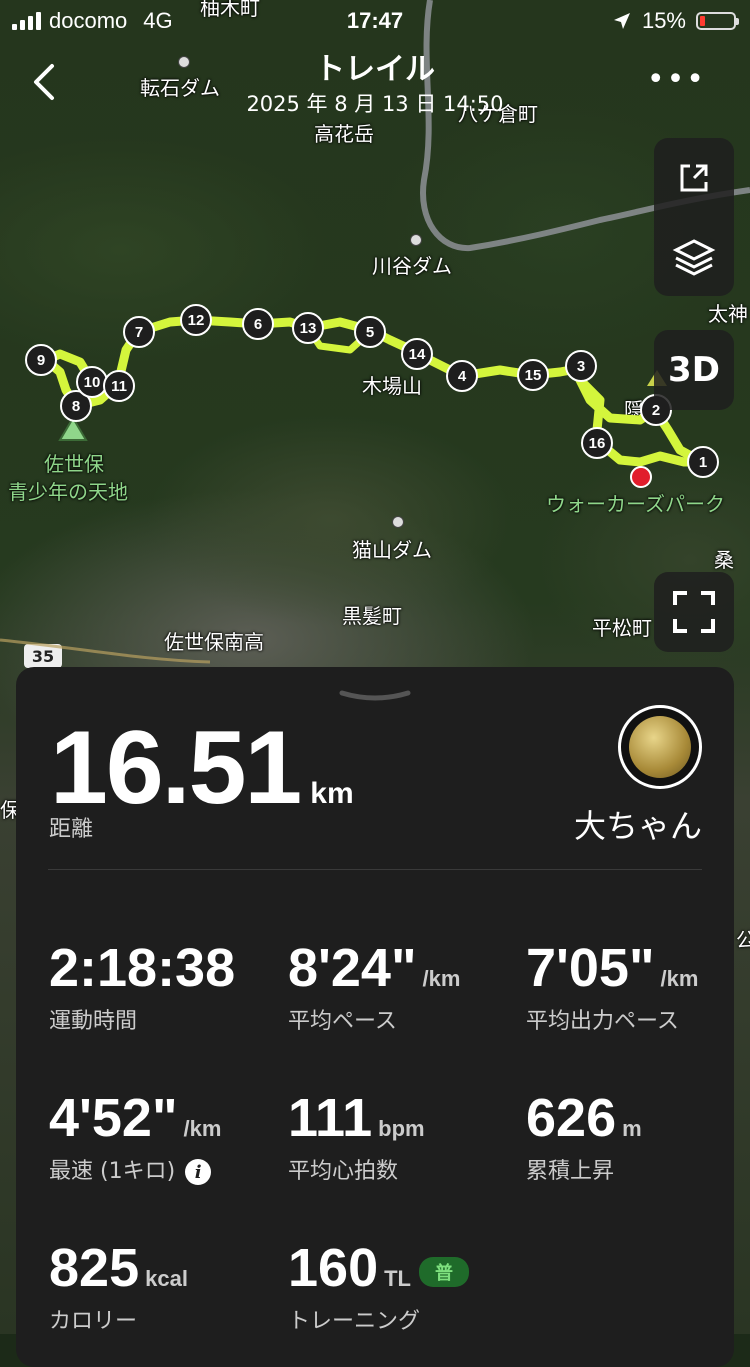 This screenshot has height=1367, width=750. Describe the element at coordinates (41, 360) in the screenshot. I see `km-marker: 9` at that location.